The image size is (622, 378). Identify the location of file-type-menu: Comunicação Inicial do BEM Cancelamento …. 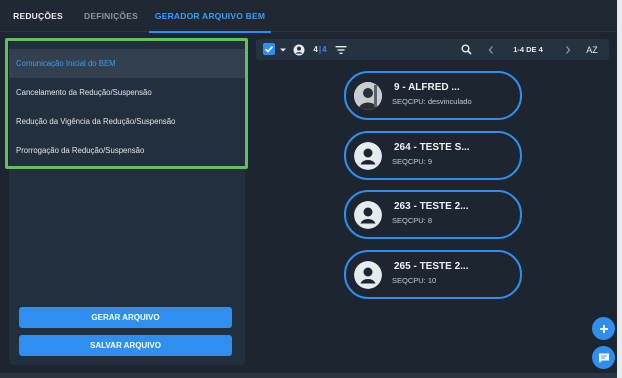
(127, 107).